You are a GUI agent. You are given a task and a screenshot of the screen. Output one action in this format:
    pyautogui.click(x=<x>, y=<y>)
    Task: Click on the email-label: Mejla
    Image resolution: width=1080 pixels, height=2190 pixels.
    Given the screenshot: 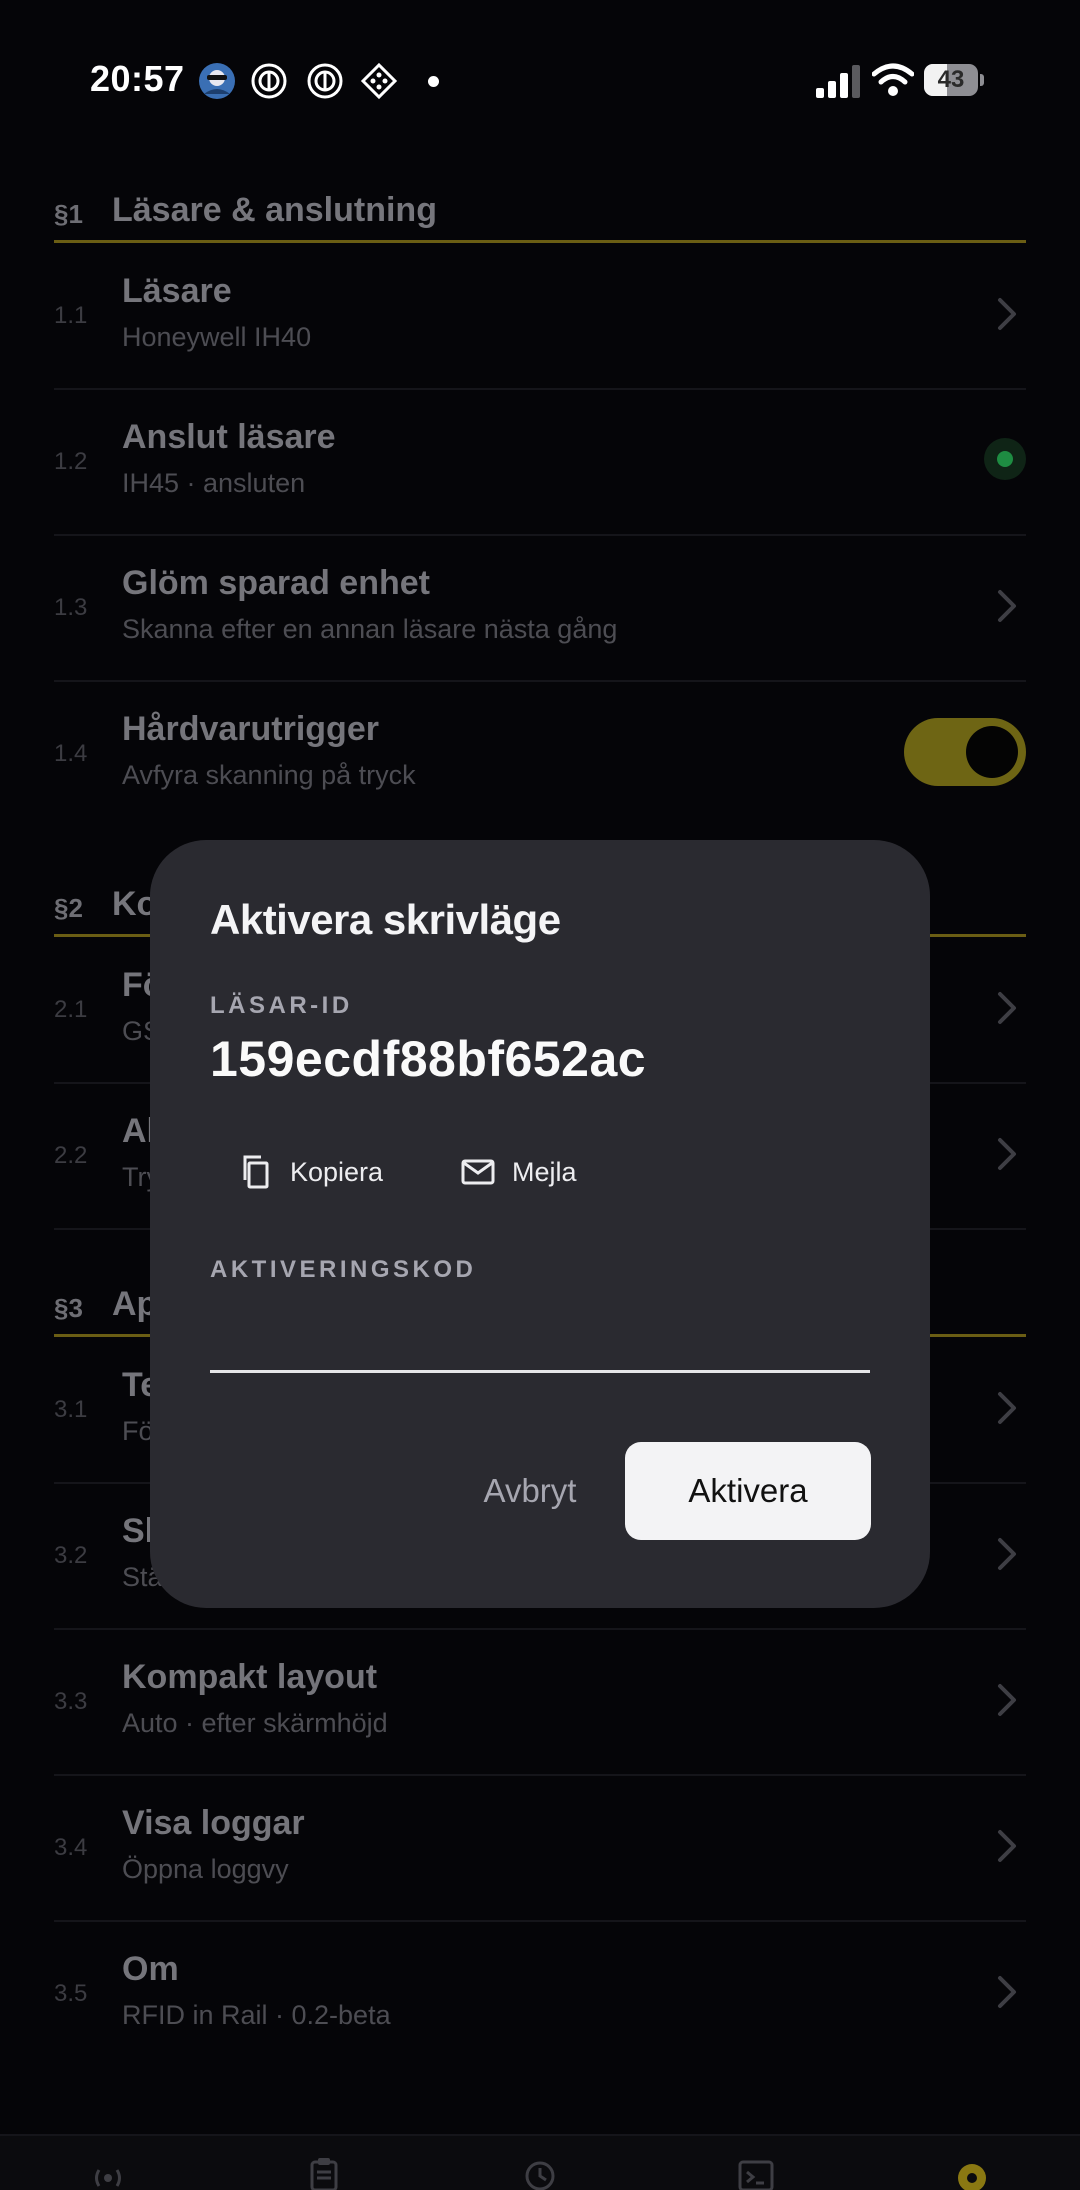 What is the action you would take?
    pyautogui.click(x=544, y=1171)
    